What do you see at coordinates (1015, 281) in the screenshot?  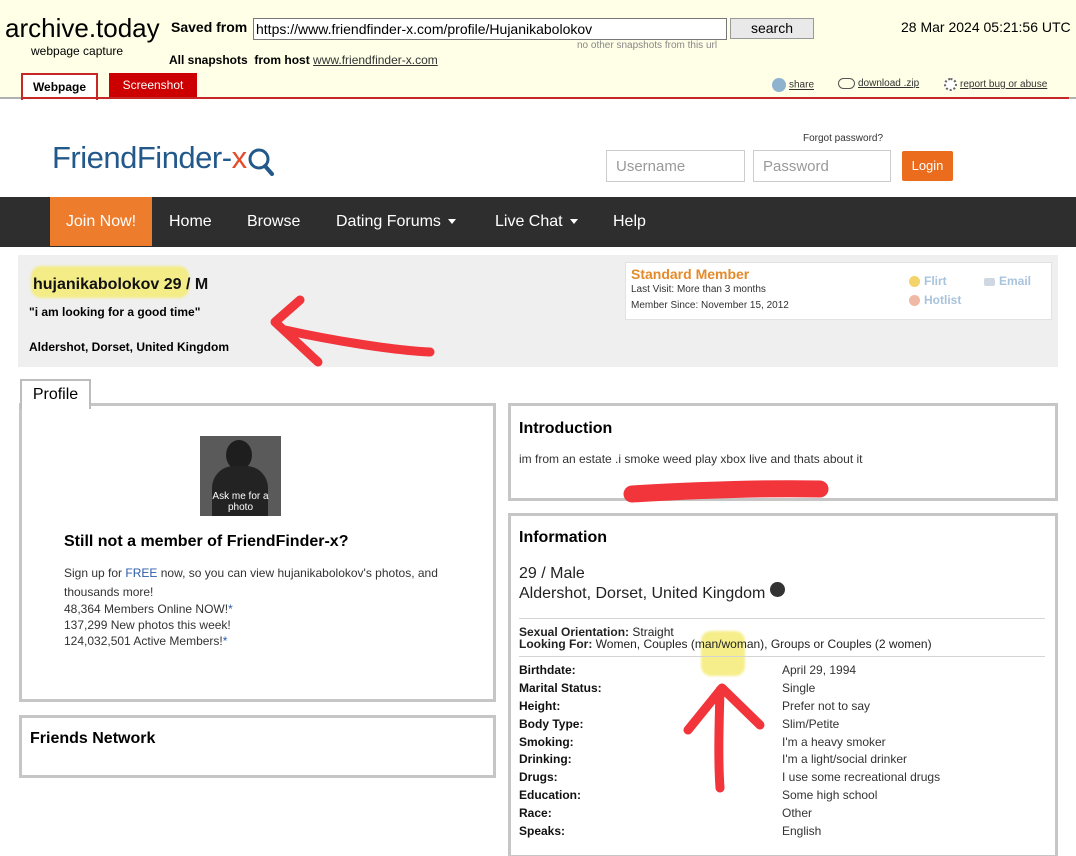 I see `email-label: Email` at bounding box center [1015, 281].